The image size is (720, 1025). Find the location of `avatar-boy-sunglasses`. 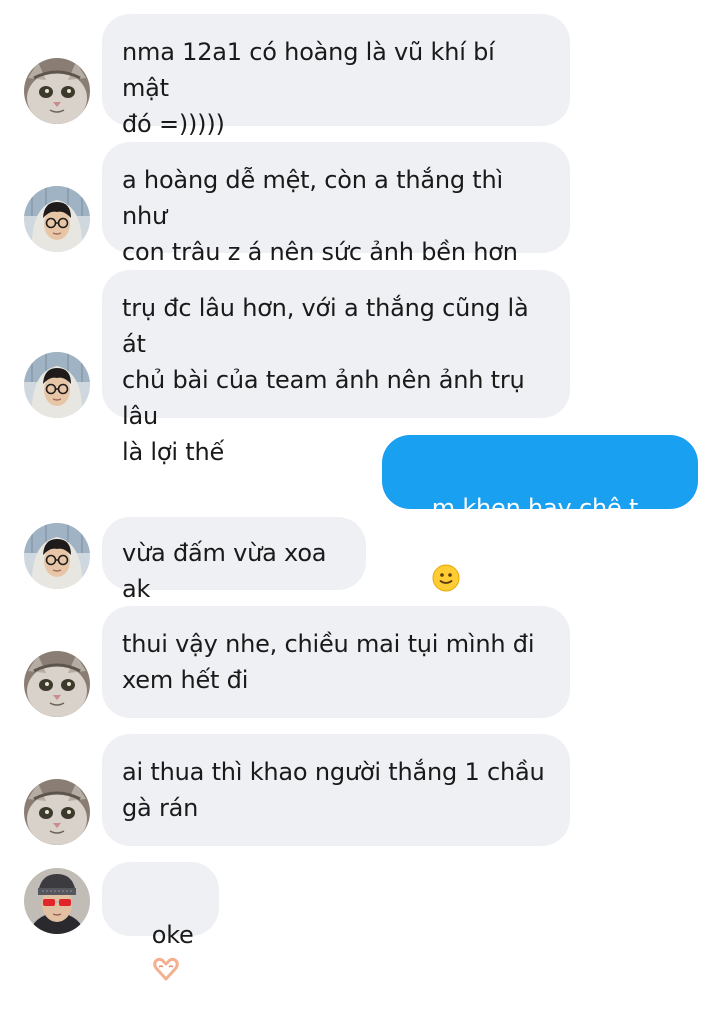

avatar-boy-sunglasses is located at coordinates (57, 901).